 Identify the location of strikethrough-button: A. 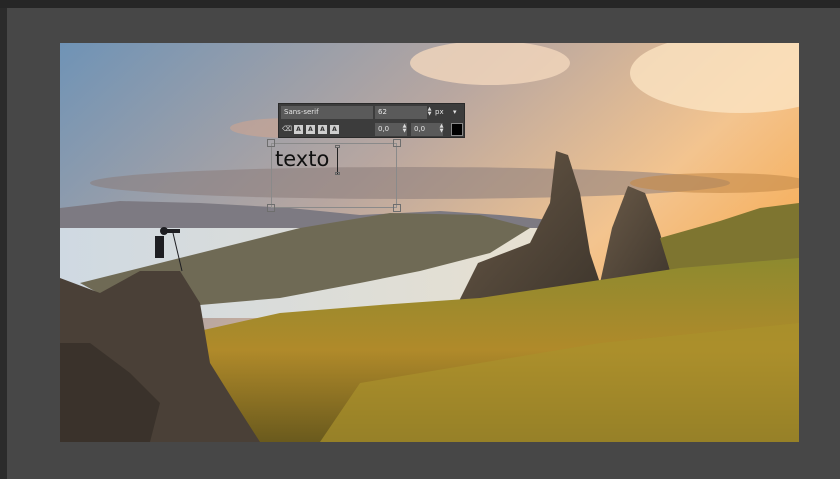
(334, 129).